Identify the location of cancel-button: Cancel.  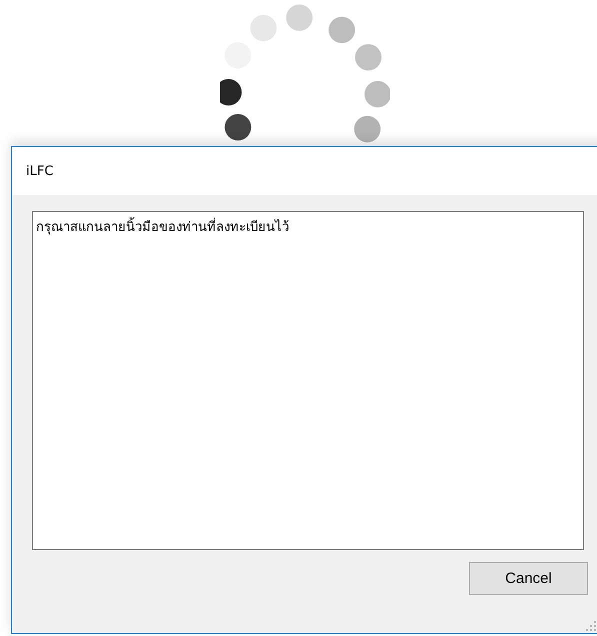
(528, 578).